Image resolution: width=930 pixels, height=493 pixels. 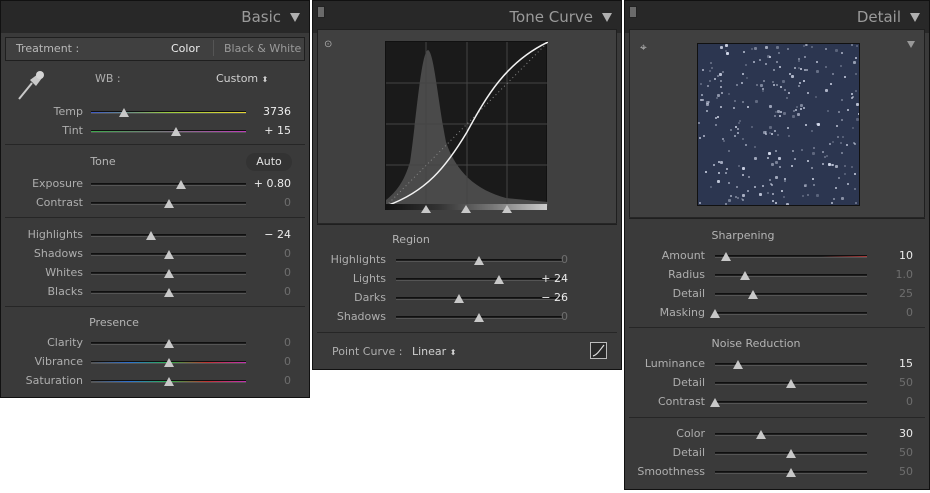 I want to click on tc-lights-slider-row: Lights + 24, so click(x=467, y=280).